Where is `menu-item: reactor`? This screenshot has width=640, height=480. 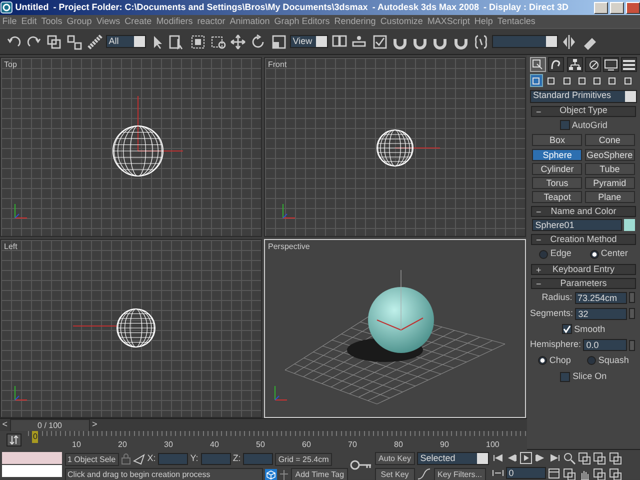
menu-item: reactor is located at coordinates (211, 21).